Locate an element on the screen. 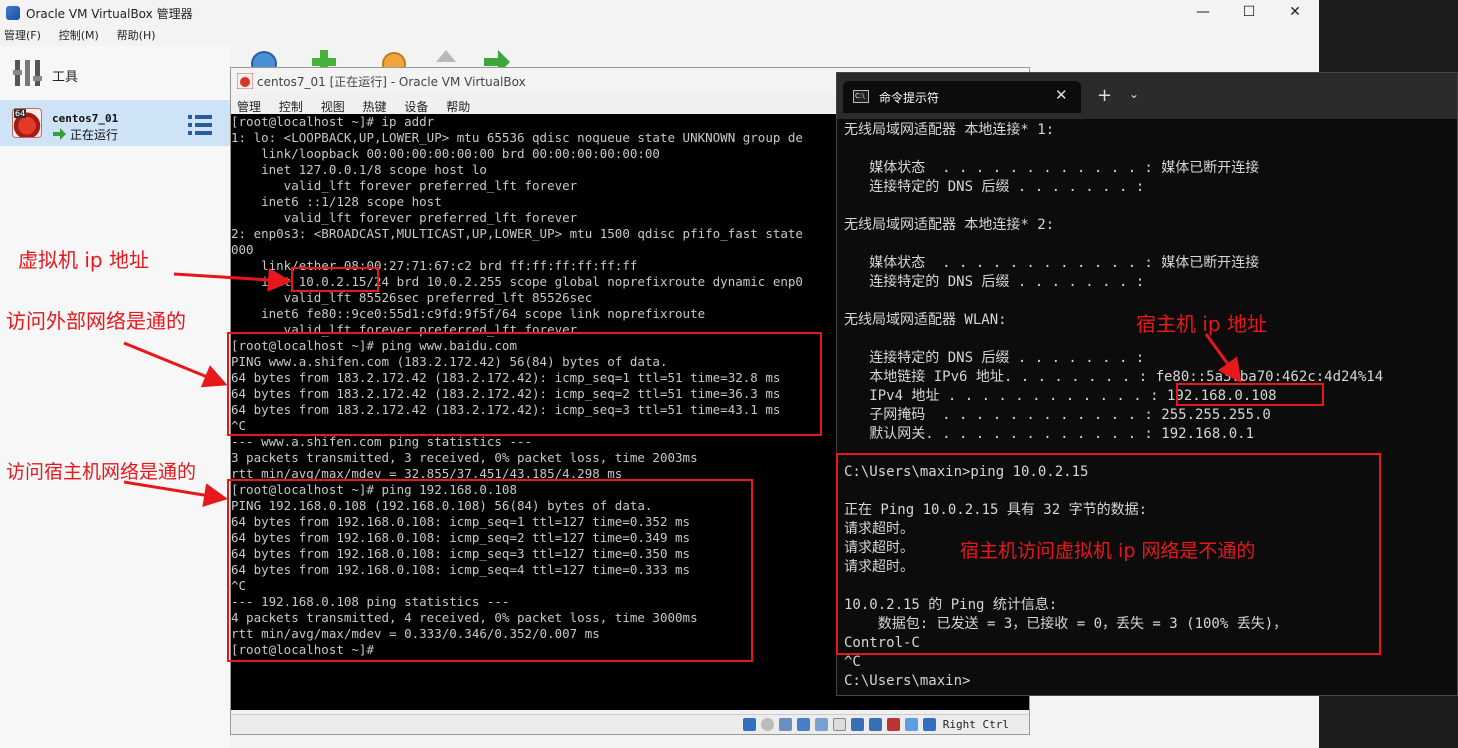  arrow-external-ok is located at coordinates (175, 364).